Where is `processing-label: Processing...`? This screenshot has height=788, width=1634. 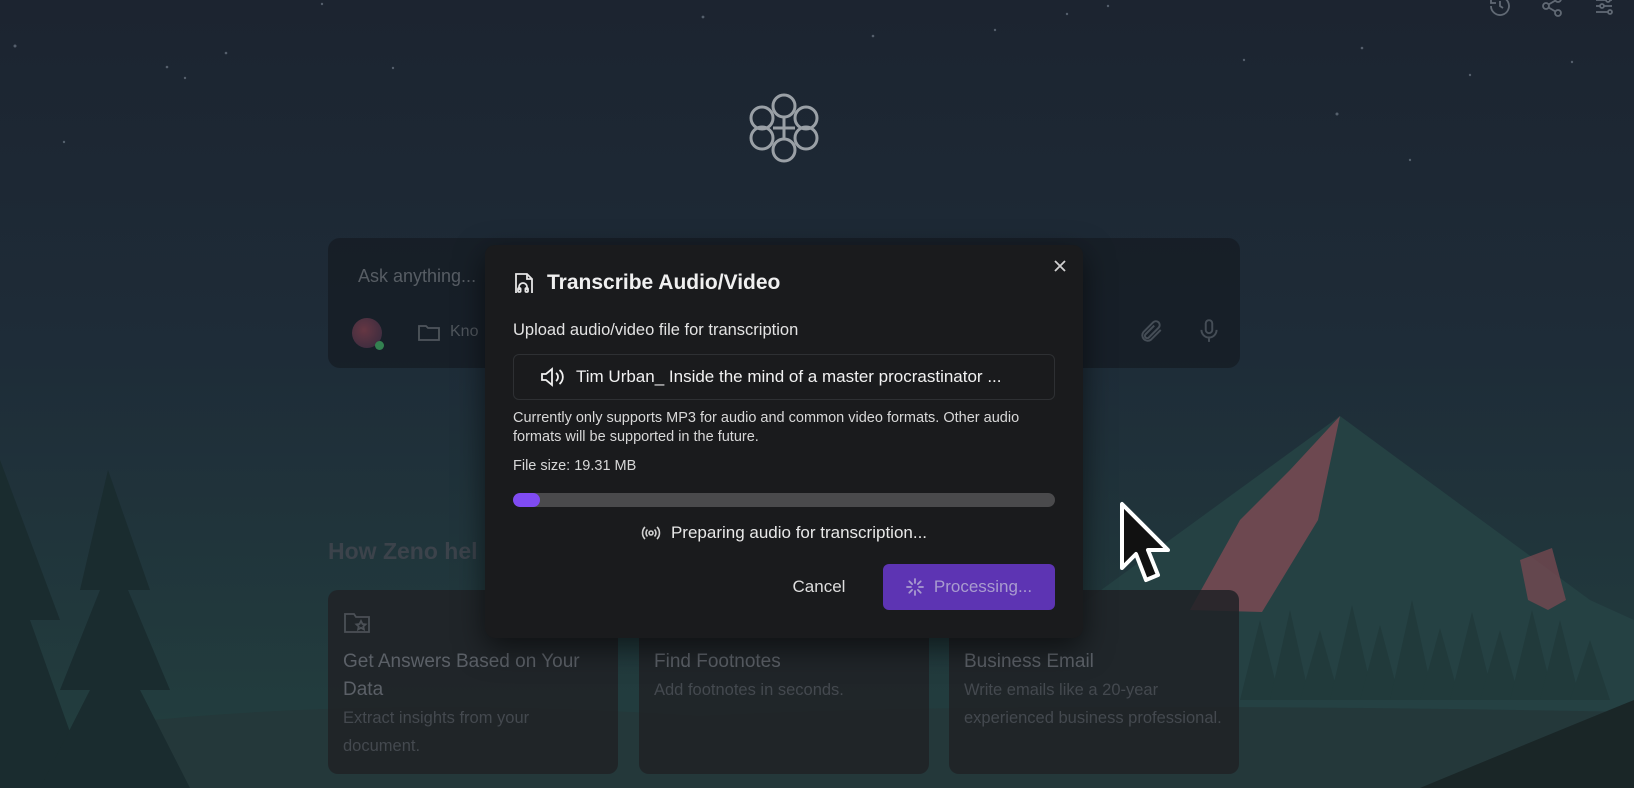 processing-label: Processing... is located at coordinates (983, 586).